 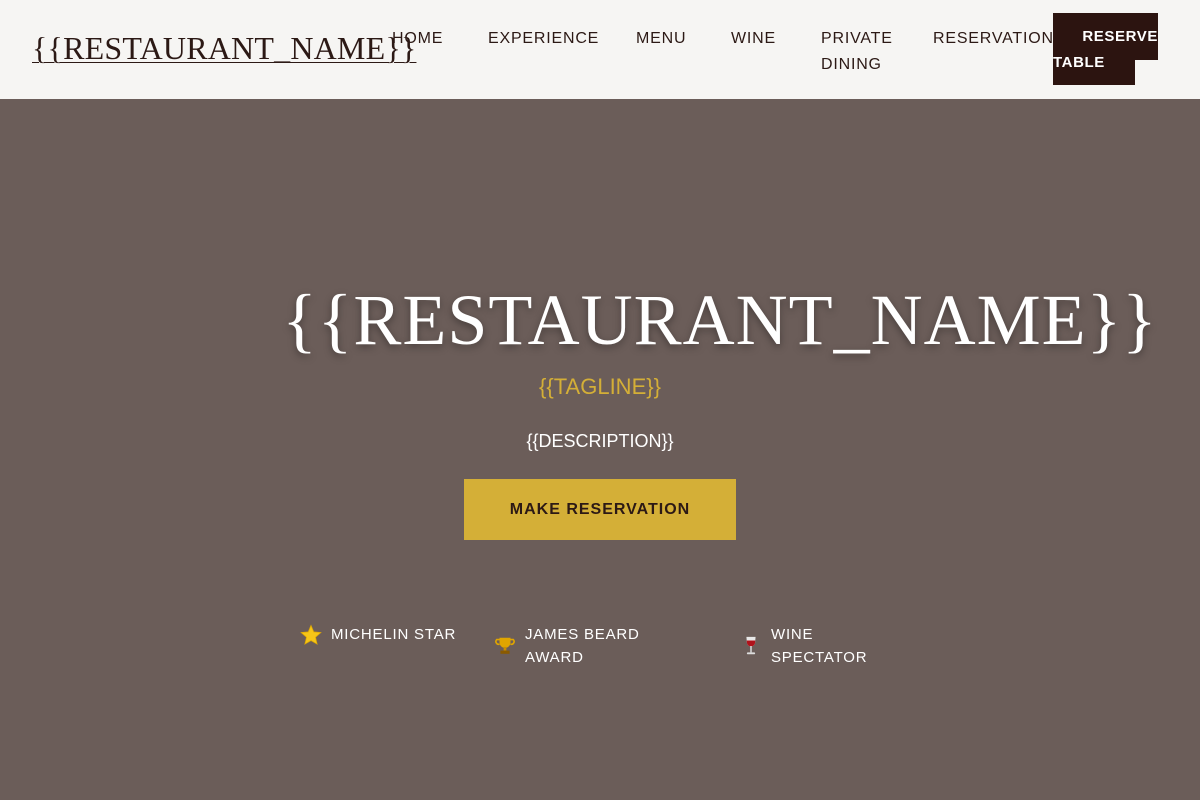 What do you see at coordinates (600, 441) in the screenshot?
I see `hero-description: {{DESCRIPTION}}` at bounding box center [600, 441].